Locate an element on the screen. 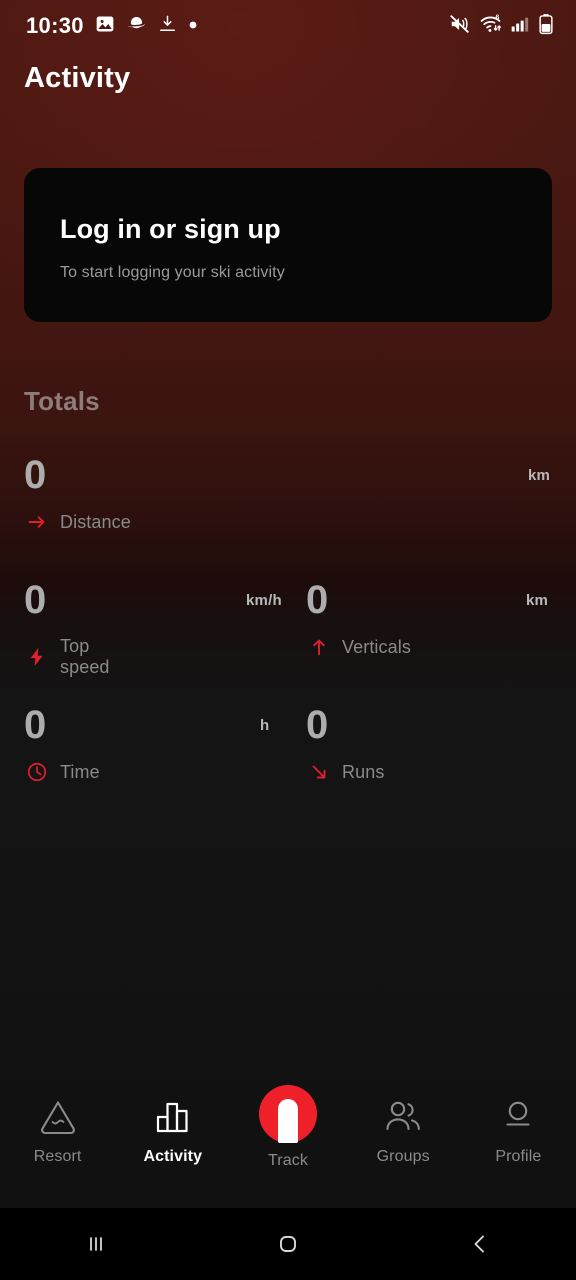 This screenshot has width=576, height=1280. nav-label: Groups is located at coordinates (403, 1156).